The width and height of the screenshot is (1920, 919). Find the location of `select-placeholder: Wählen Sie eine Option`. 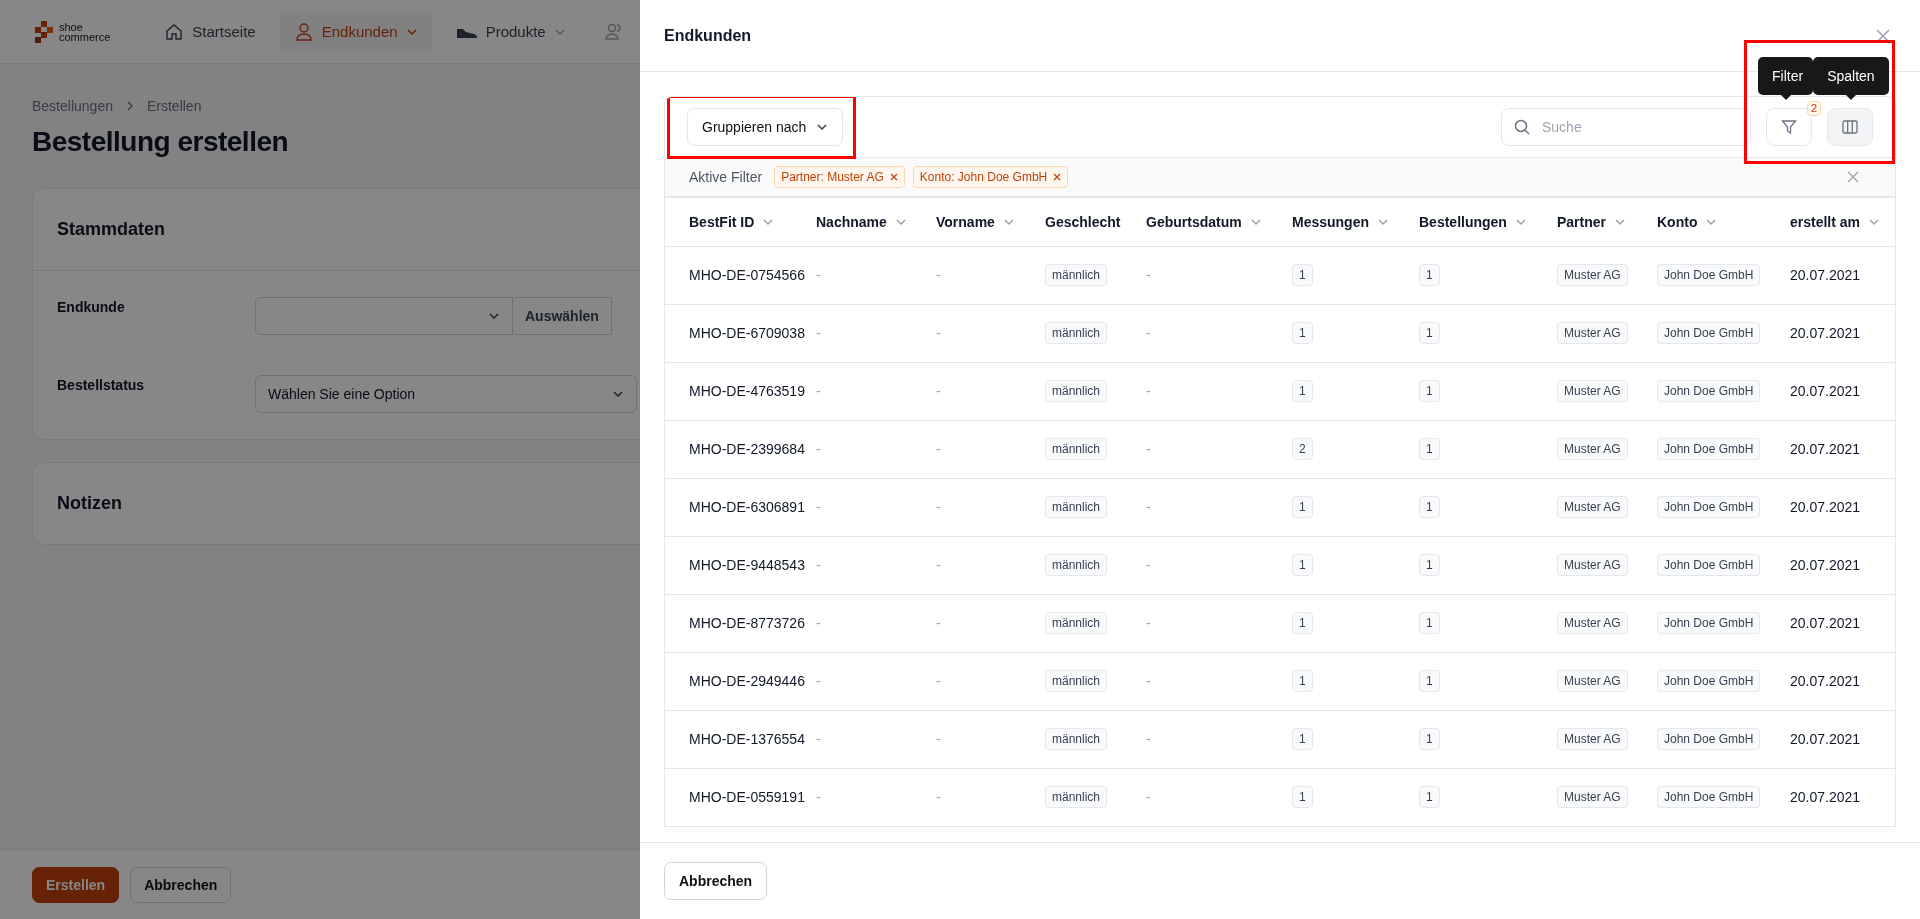

select-placeholder: Wählen Sie eine Option is located at coordinates (342, 394).